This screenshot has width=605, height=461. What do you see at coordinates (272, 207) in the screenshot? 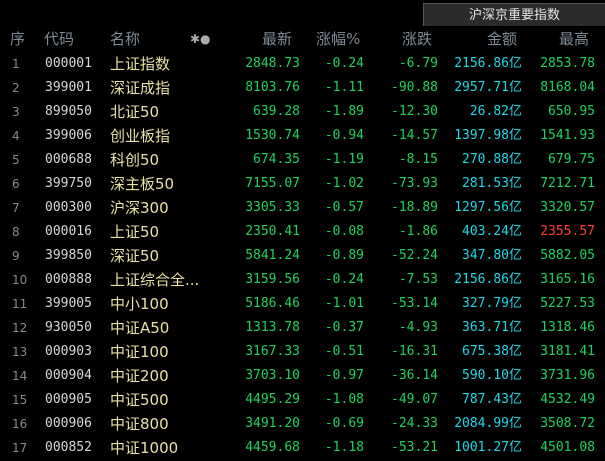
I see `row-last-price: 3305.33` at bounding box center [272, 207].